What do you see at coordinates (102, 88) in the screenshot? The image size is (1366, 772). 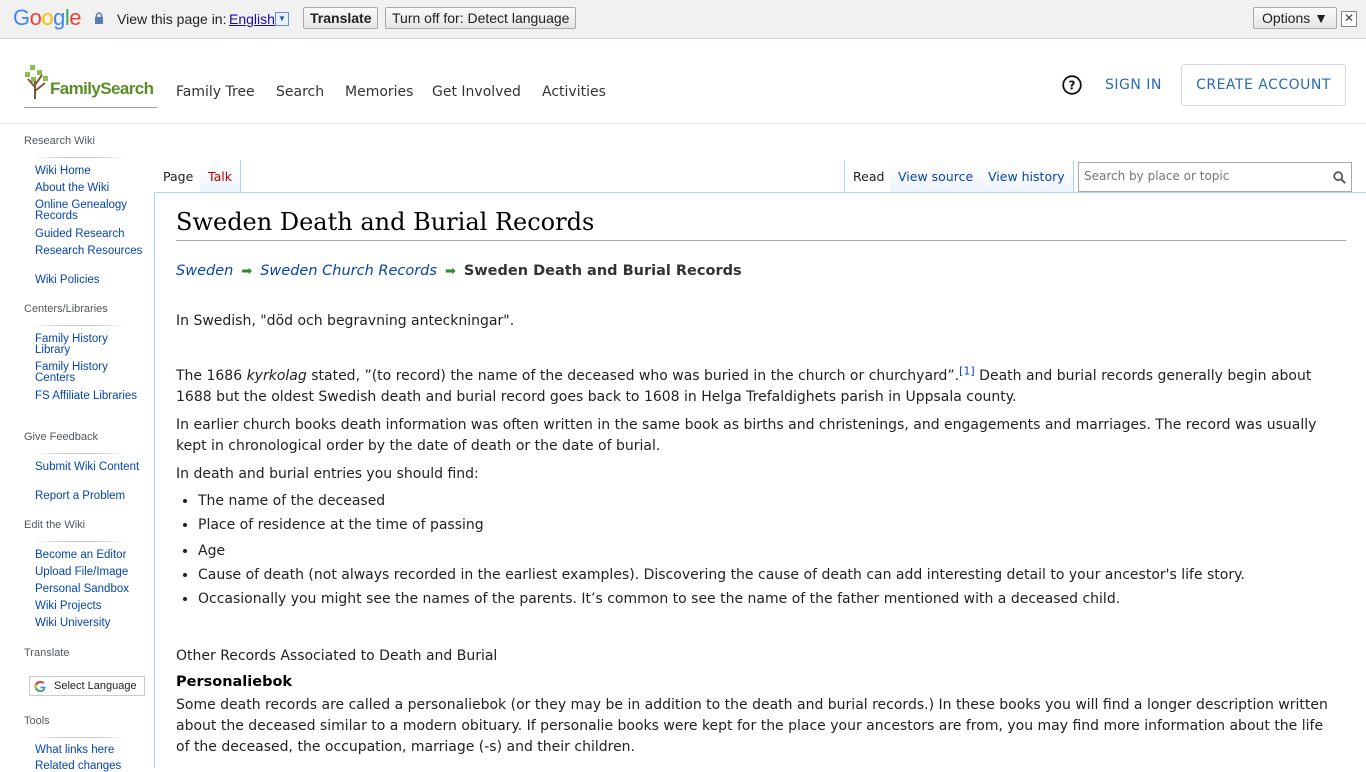 I see `logo-text: FamilySearch` at bounding box center [102, 88].